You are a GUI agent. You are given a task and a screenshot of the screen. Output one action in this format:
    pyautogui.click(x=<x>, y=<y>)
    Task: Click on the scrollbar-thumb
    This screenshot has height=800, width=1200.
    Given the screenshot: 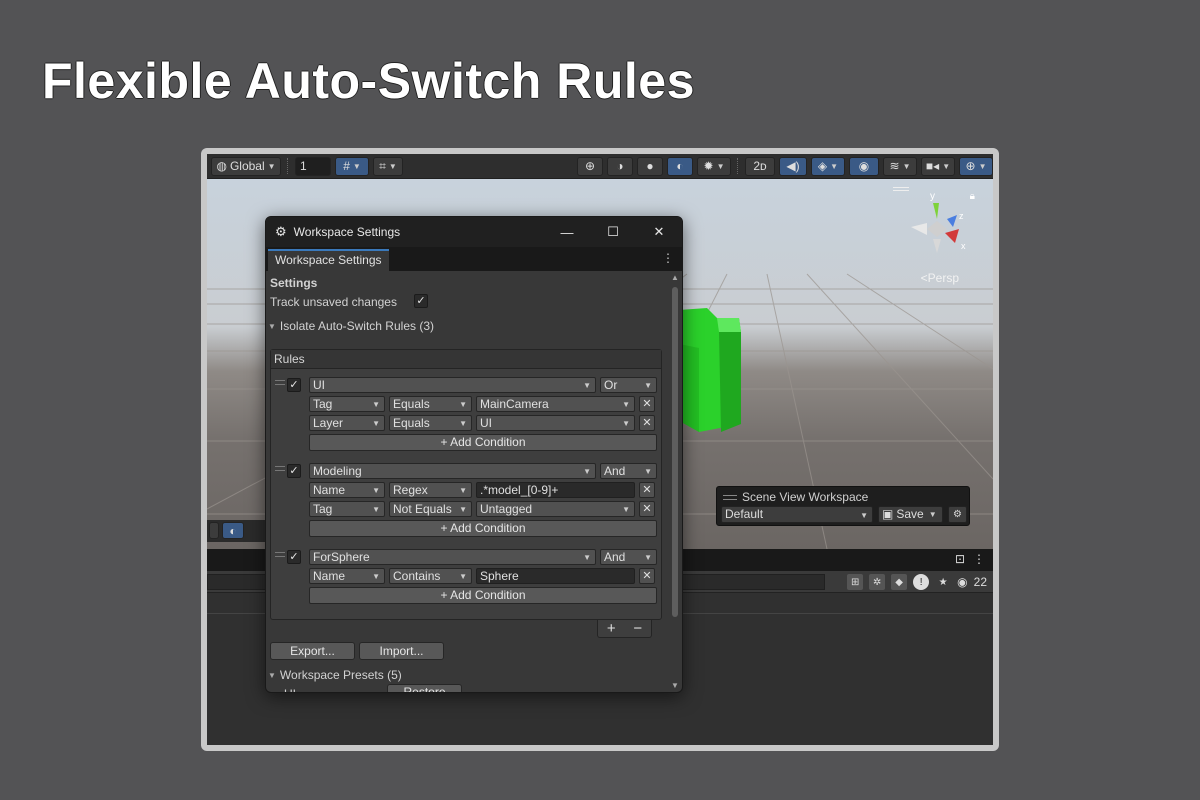 What is the action you would take?
    pyautogui.click(x=675, y=452)
    